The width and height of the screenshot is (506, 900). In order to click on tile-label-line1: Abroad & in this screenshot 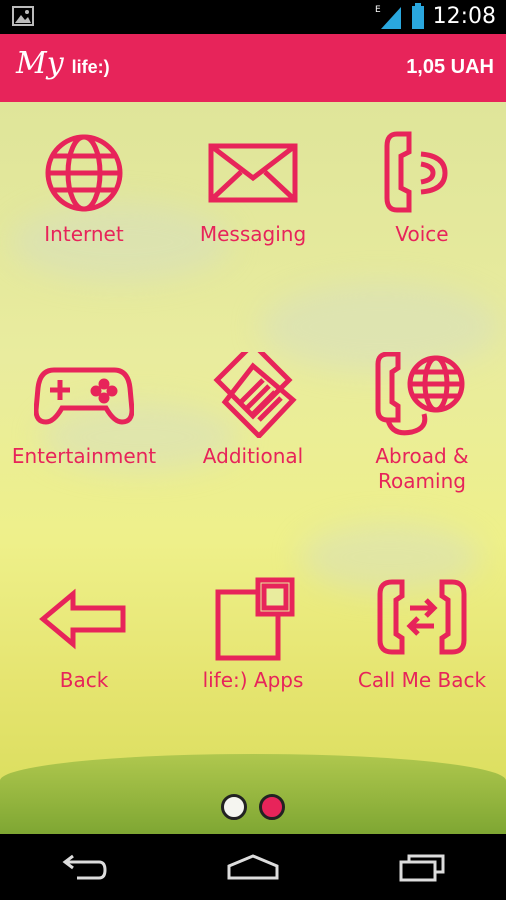, I will do `click(422, 456)`.